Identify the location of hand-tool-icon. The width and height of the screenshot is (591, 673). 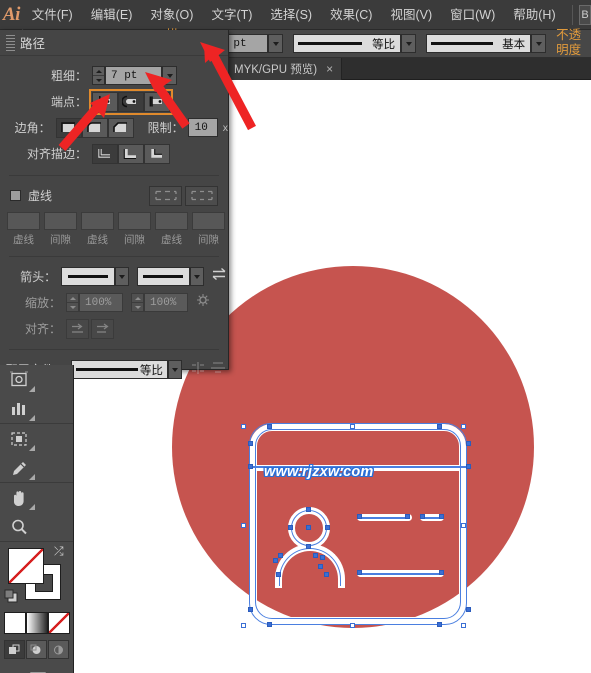
(18, 497).